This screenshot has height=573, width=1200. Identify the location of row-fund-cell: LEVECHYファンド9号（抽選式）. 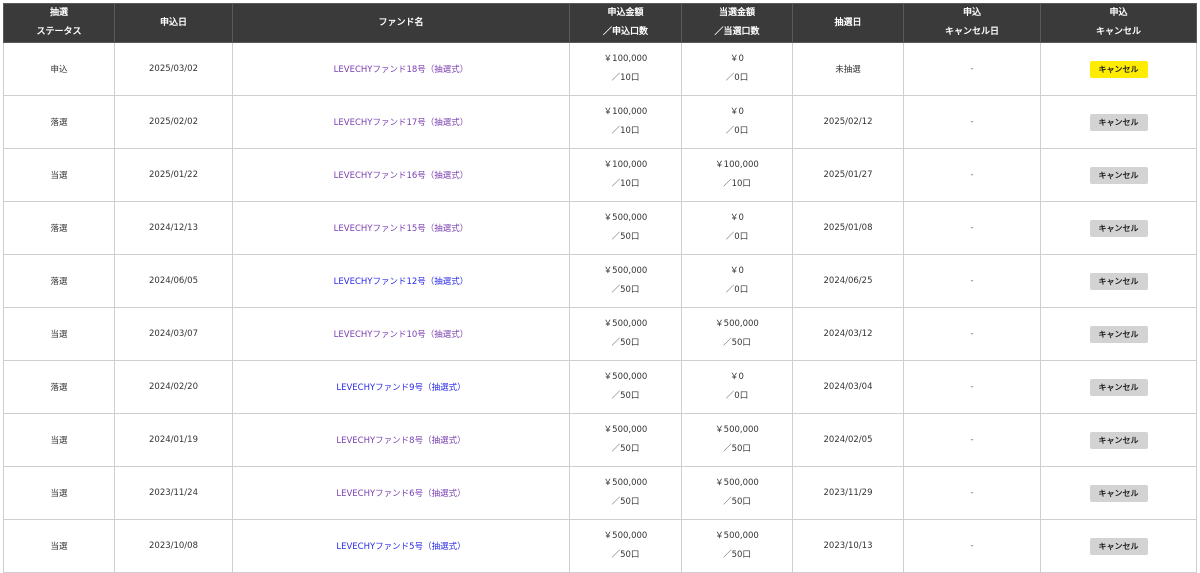
(401, 387).